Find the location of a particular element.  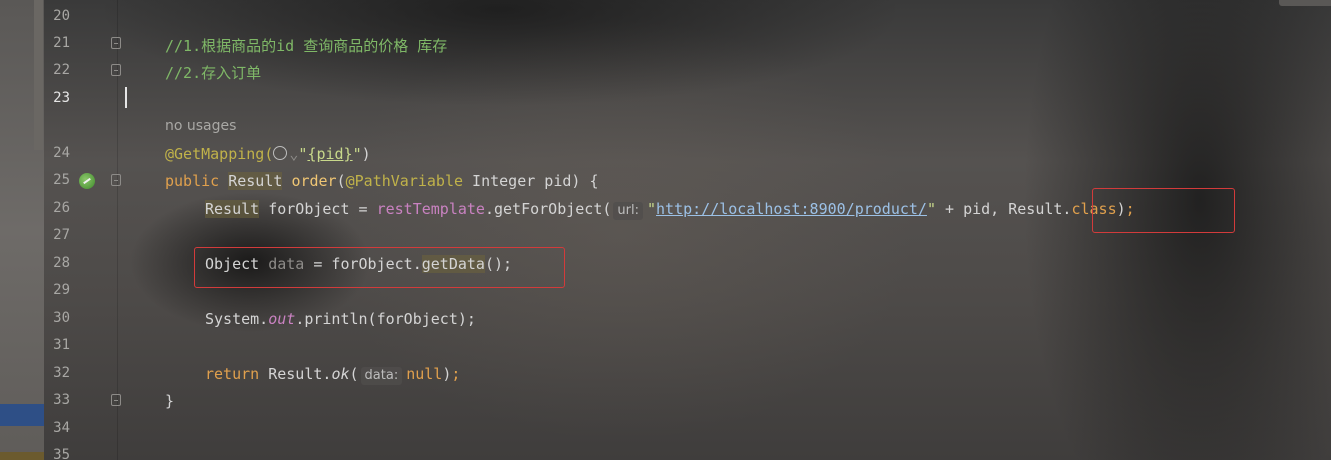

param-rest: Integer pid) { is located at coordinates (531, 181).